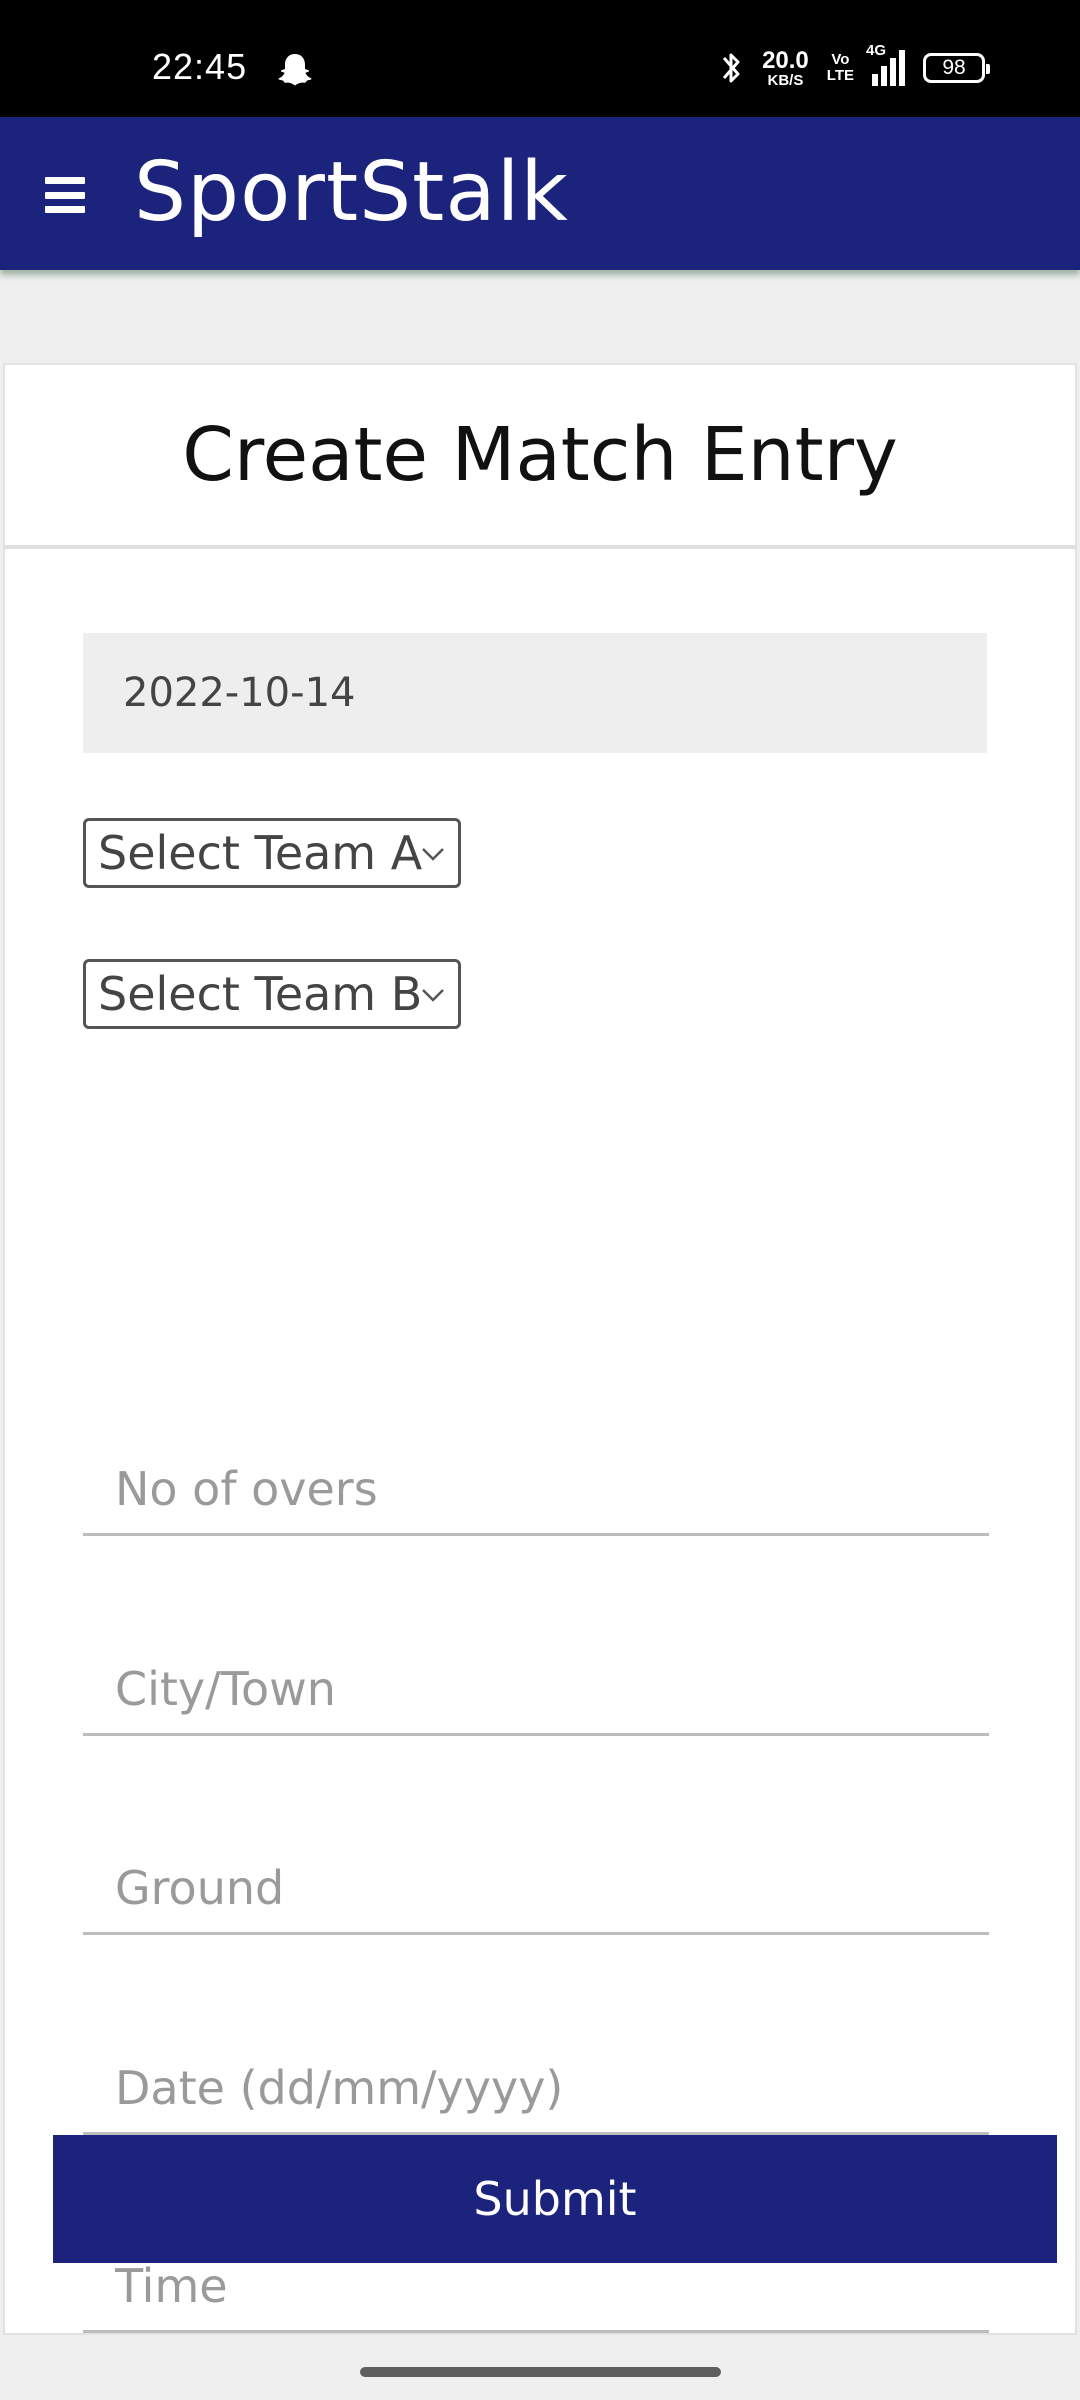  I want to click on app-title: SportStalk, so click(351, 192).